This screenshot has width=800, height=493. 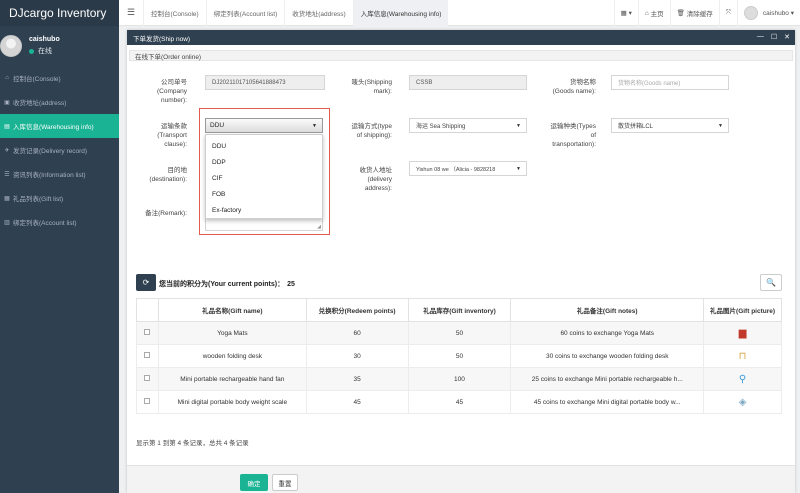 What do you see at coordinates (357, 310) in the screenshot?
I see `col-redeem-points: 兑换积分(Redeem points)` at bounding box center [357, 310].